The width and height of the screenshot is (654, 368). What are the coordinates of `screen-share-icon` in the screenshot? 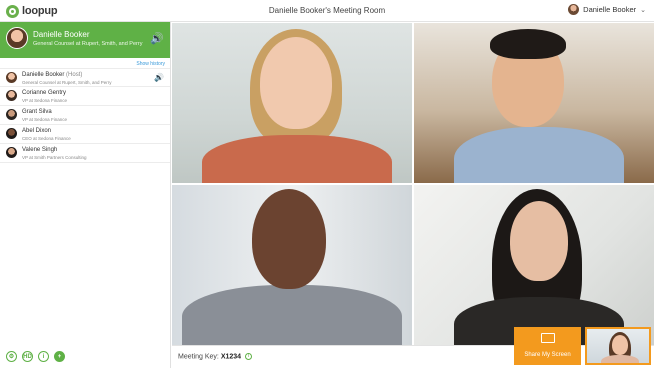 It's located at (548, 338).